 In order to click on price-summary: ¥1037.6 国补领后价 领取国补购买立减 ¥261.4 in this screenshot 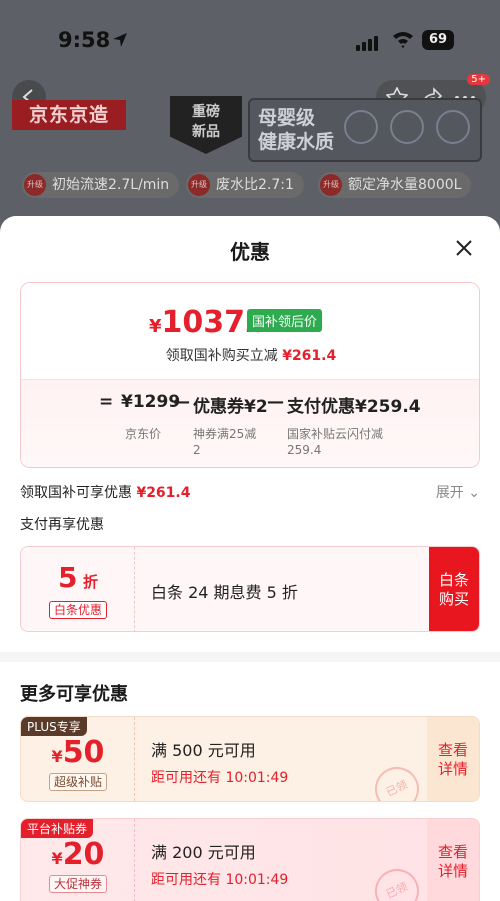, I will do `click(250, 331)`.